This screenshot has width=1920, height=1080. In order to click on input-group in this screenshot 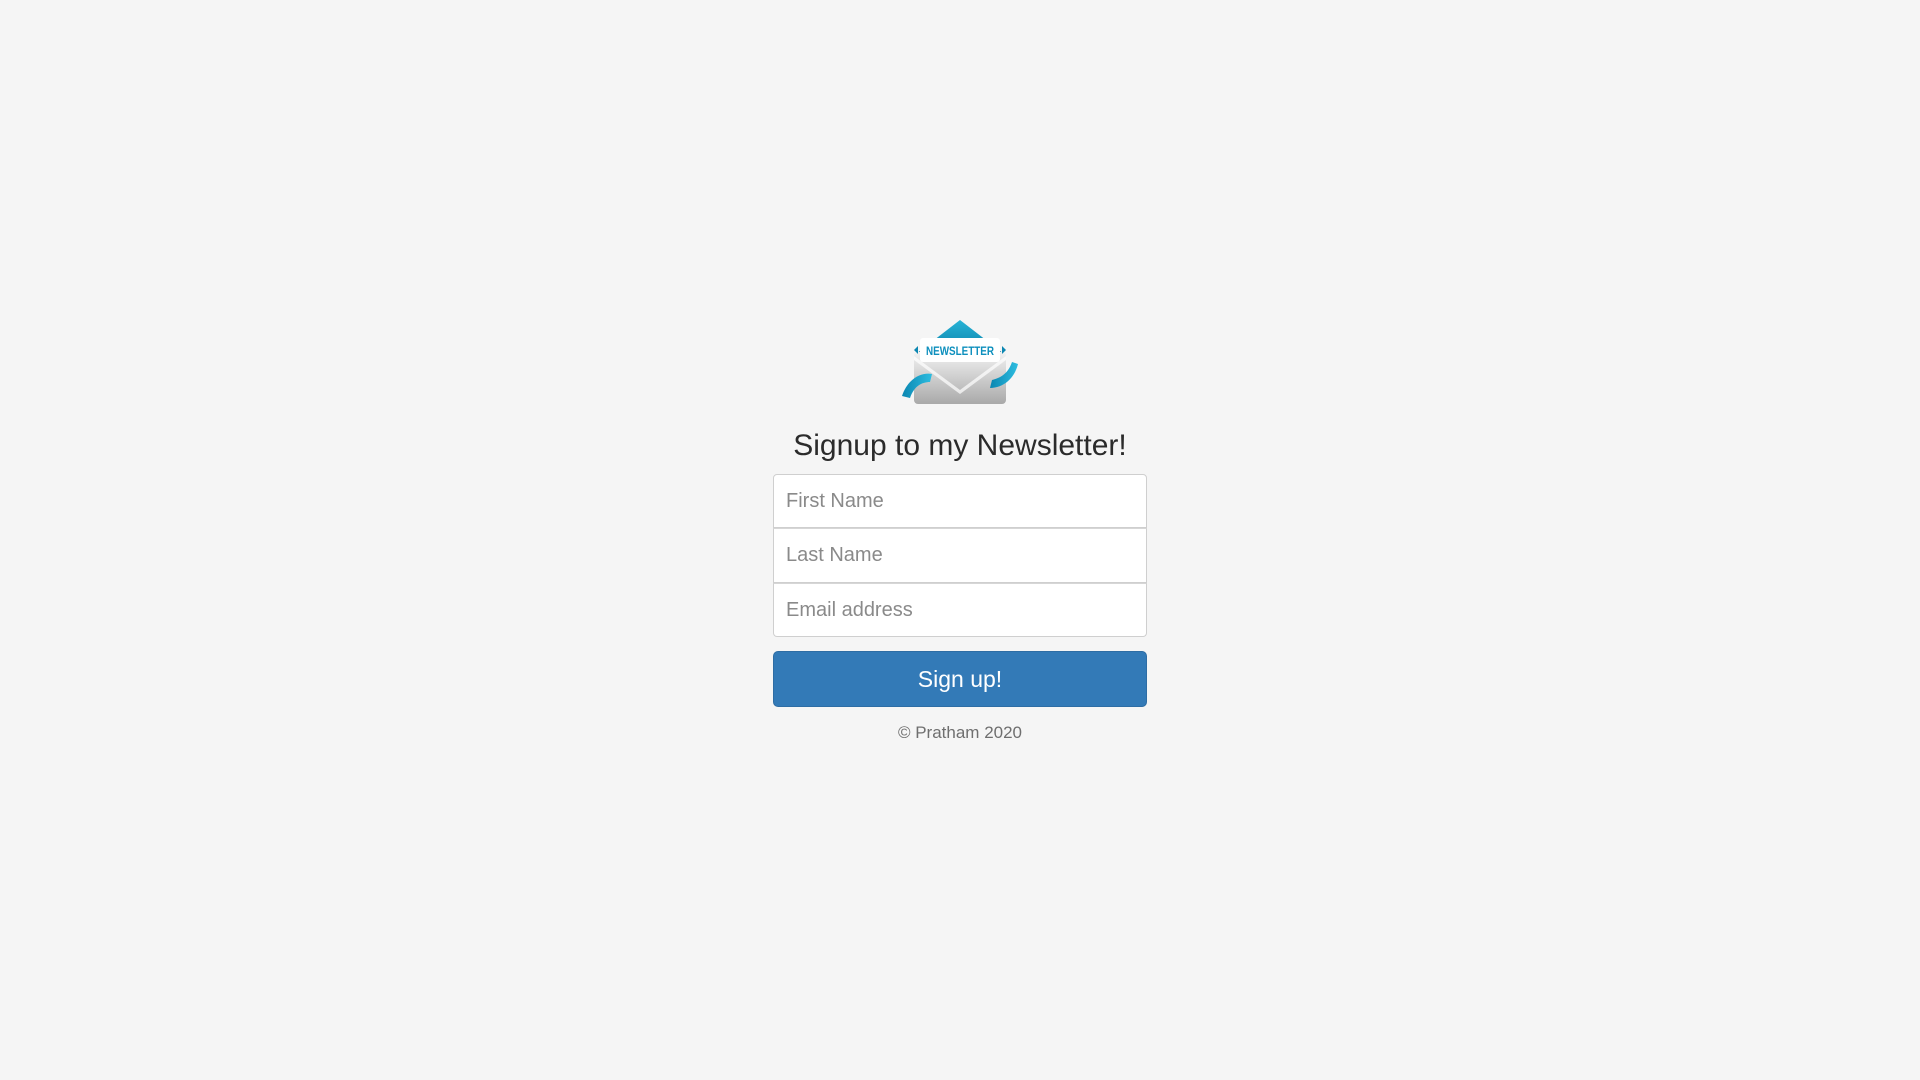, I will do `click(960, 555)`.